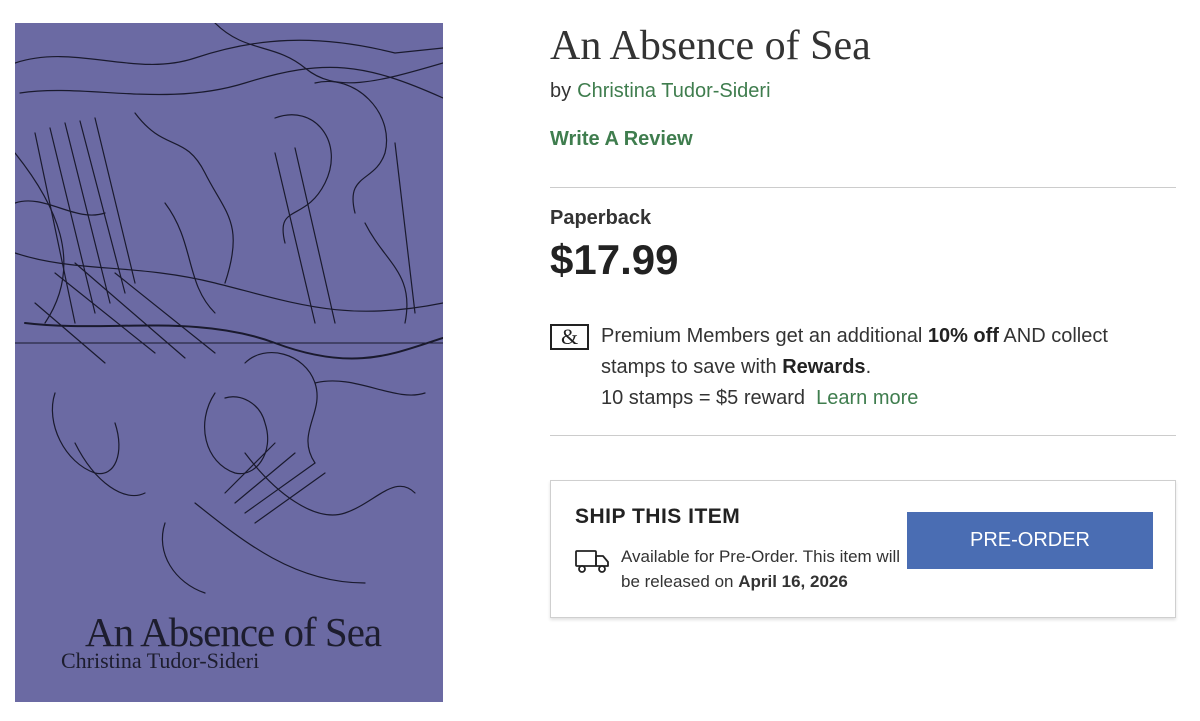  I want to click on by-label: by, so click(561, 91).